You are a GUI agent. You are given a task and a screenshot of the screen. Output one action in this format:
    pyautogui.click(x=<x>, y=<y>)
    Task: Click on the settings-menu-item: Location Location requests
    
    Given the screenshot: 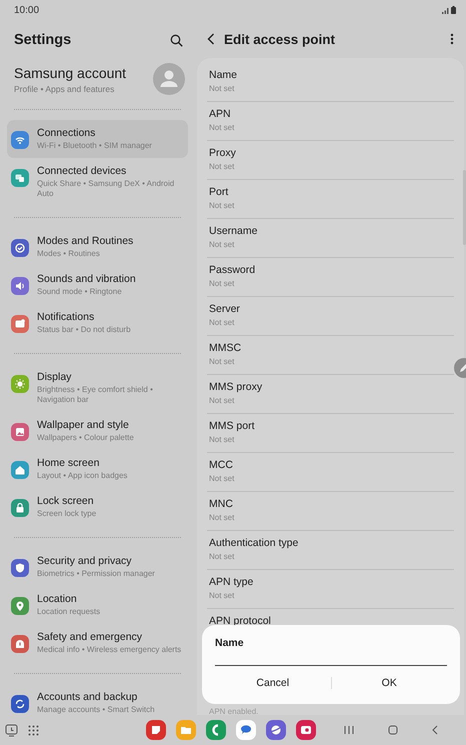 What is the action you would take?
    pyautogui.click(x=97, y=605)
    